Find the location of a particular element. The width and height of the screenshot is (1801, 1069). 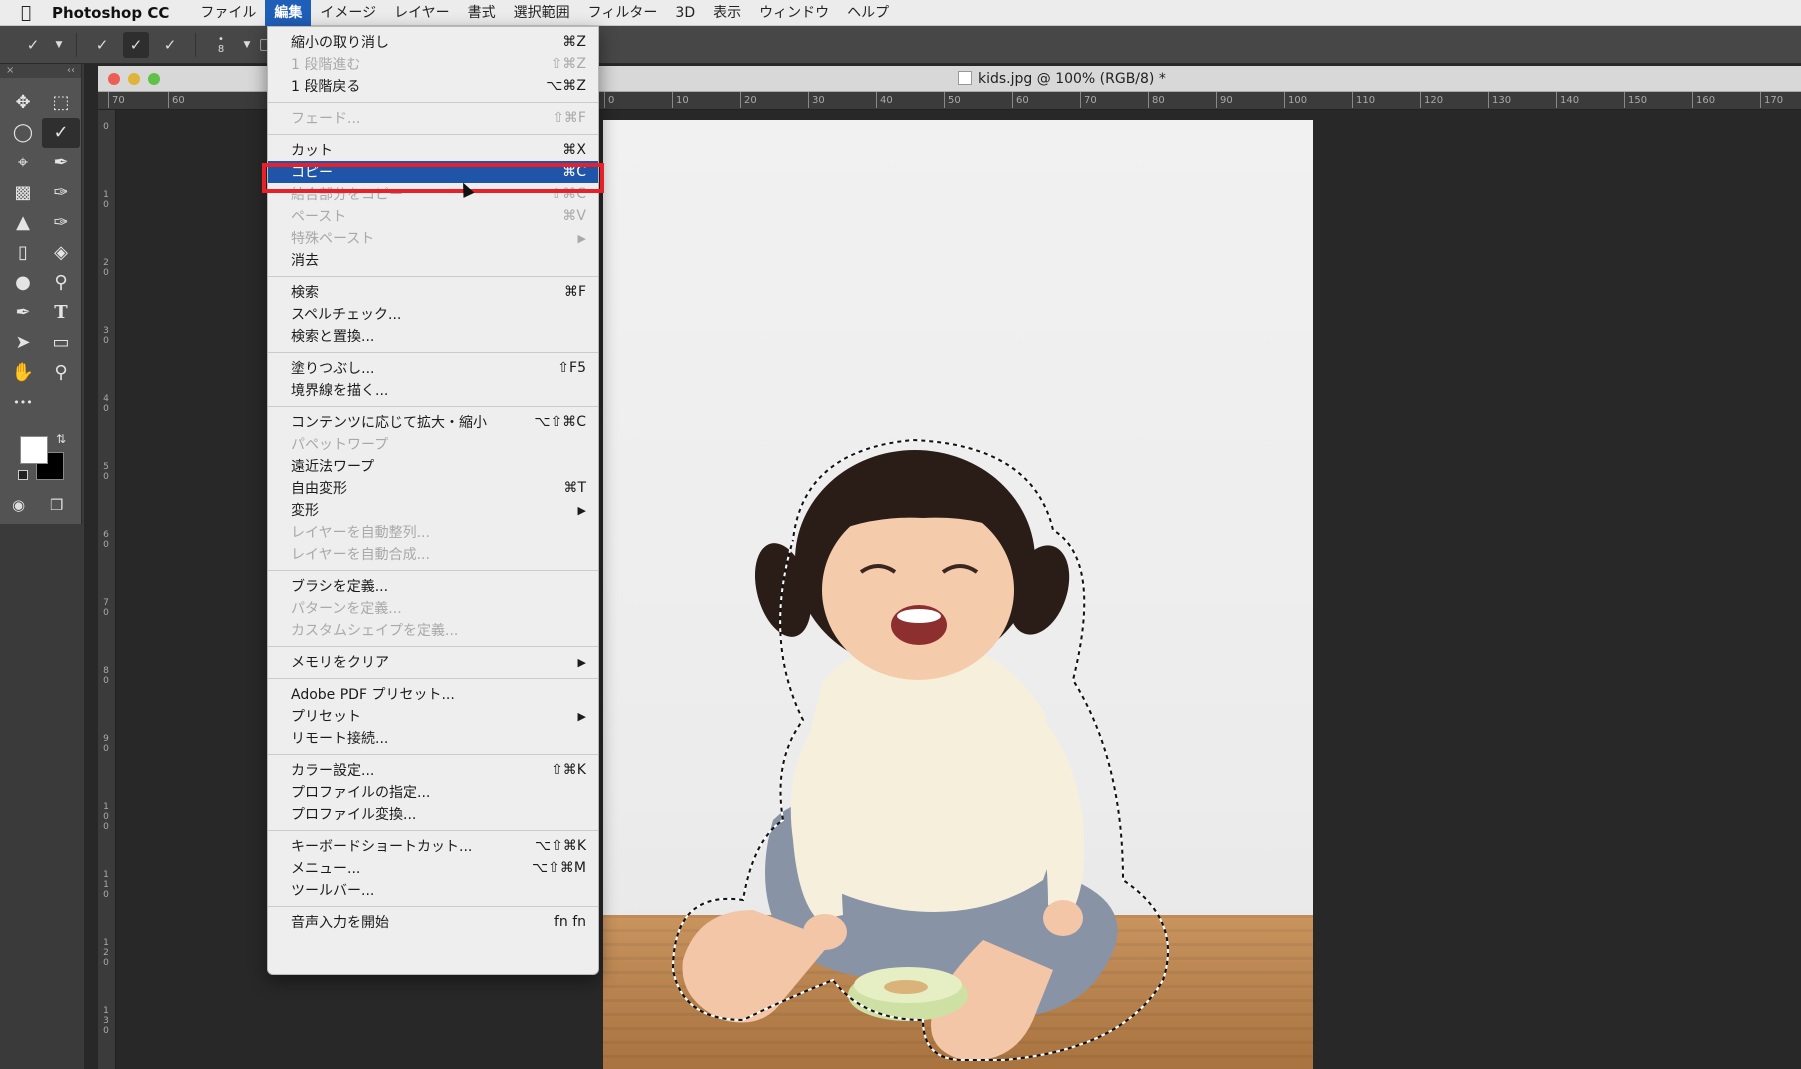

menubar-item: 3D is located at coordinates (685, 13).